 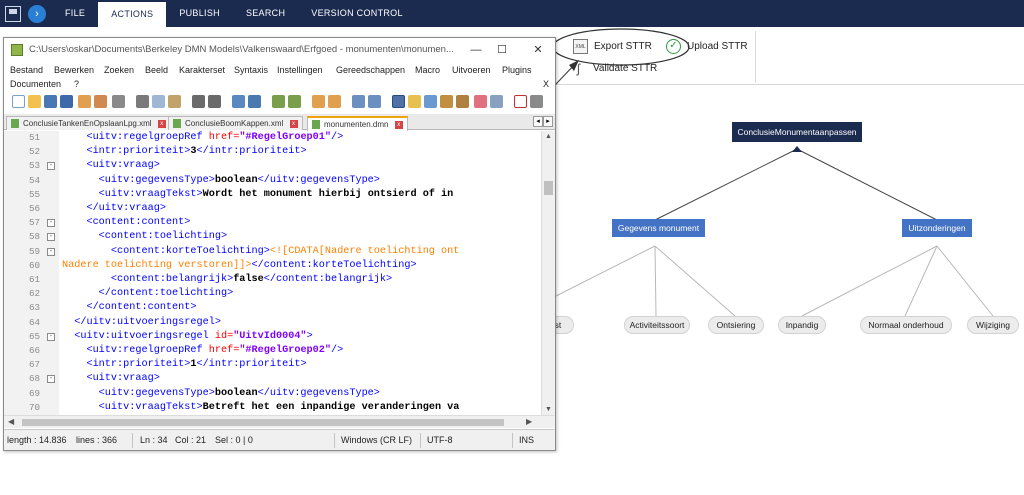 I want to click on document-map-icon, so click(x=430, y=101).